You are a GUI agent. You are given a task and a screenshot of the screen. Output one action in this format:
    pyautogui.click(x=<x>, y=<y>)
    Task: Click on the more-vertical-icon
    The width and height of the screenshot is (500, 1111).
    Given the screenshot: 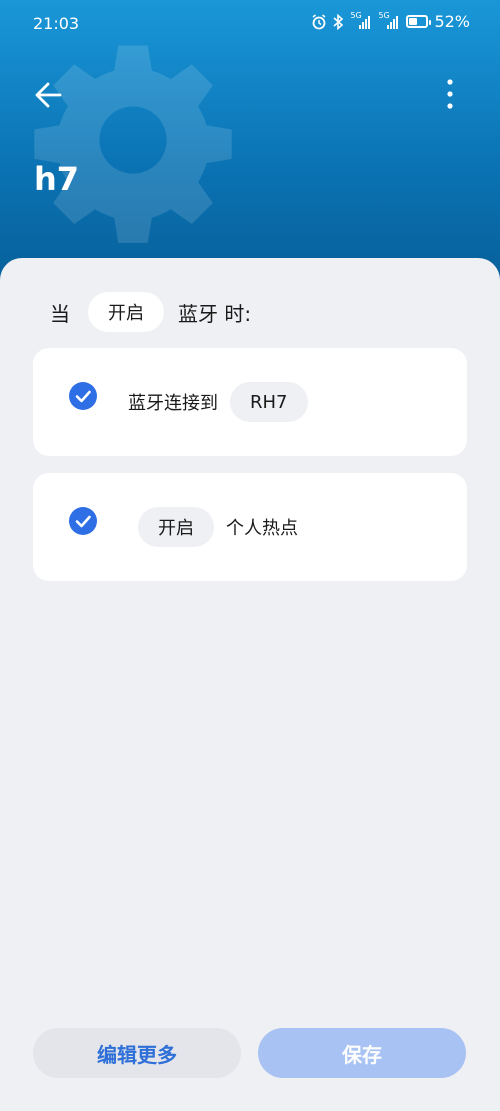 What is the action you would take?
    pyautogui.click(x=450, y=95)
    